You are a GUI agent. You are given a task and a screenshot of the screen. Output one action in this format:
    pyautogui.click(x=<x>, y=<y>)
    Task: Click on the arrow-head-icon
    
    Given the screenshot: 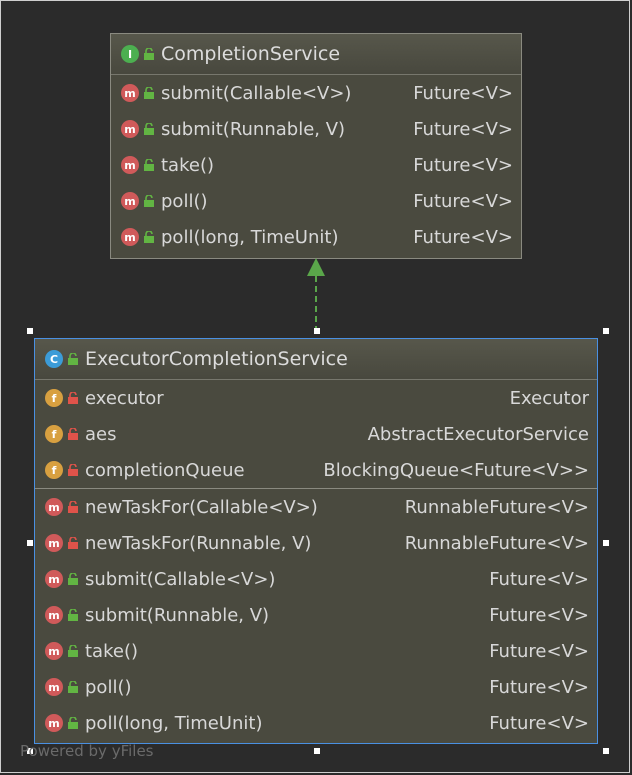 What is the action you would take?
    pyautogui.click(x=316, y=267)
    